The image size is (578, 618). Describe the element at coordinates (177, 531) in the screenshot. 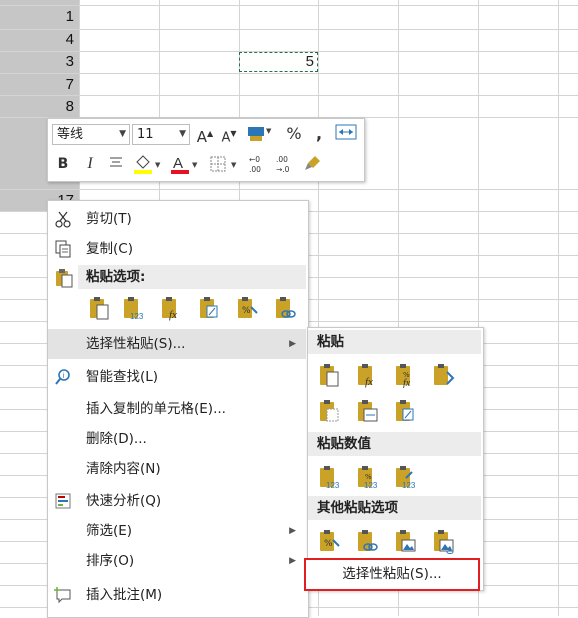

I see `menu-item-filter: 筛选(E) ▶` at that location.